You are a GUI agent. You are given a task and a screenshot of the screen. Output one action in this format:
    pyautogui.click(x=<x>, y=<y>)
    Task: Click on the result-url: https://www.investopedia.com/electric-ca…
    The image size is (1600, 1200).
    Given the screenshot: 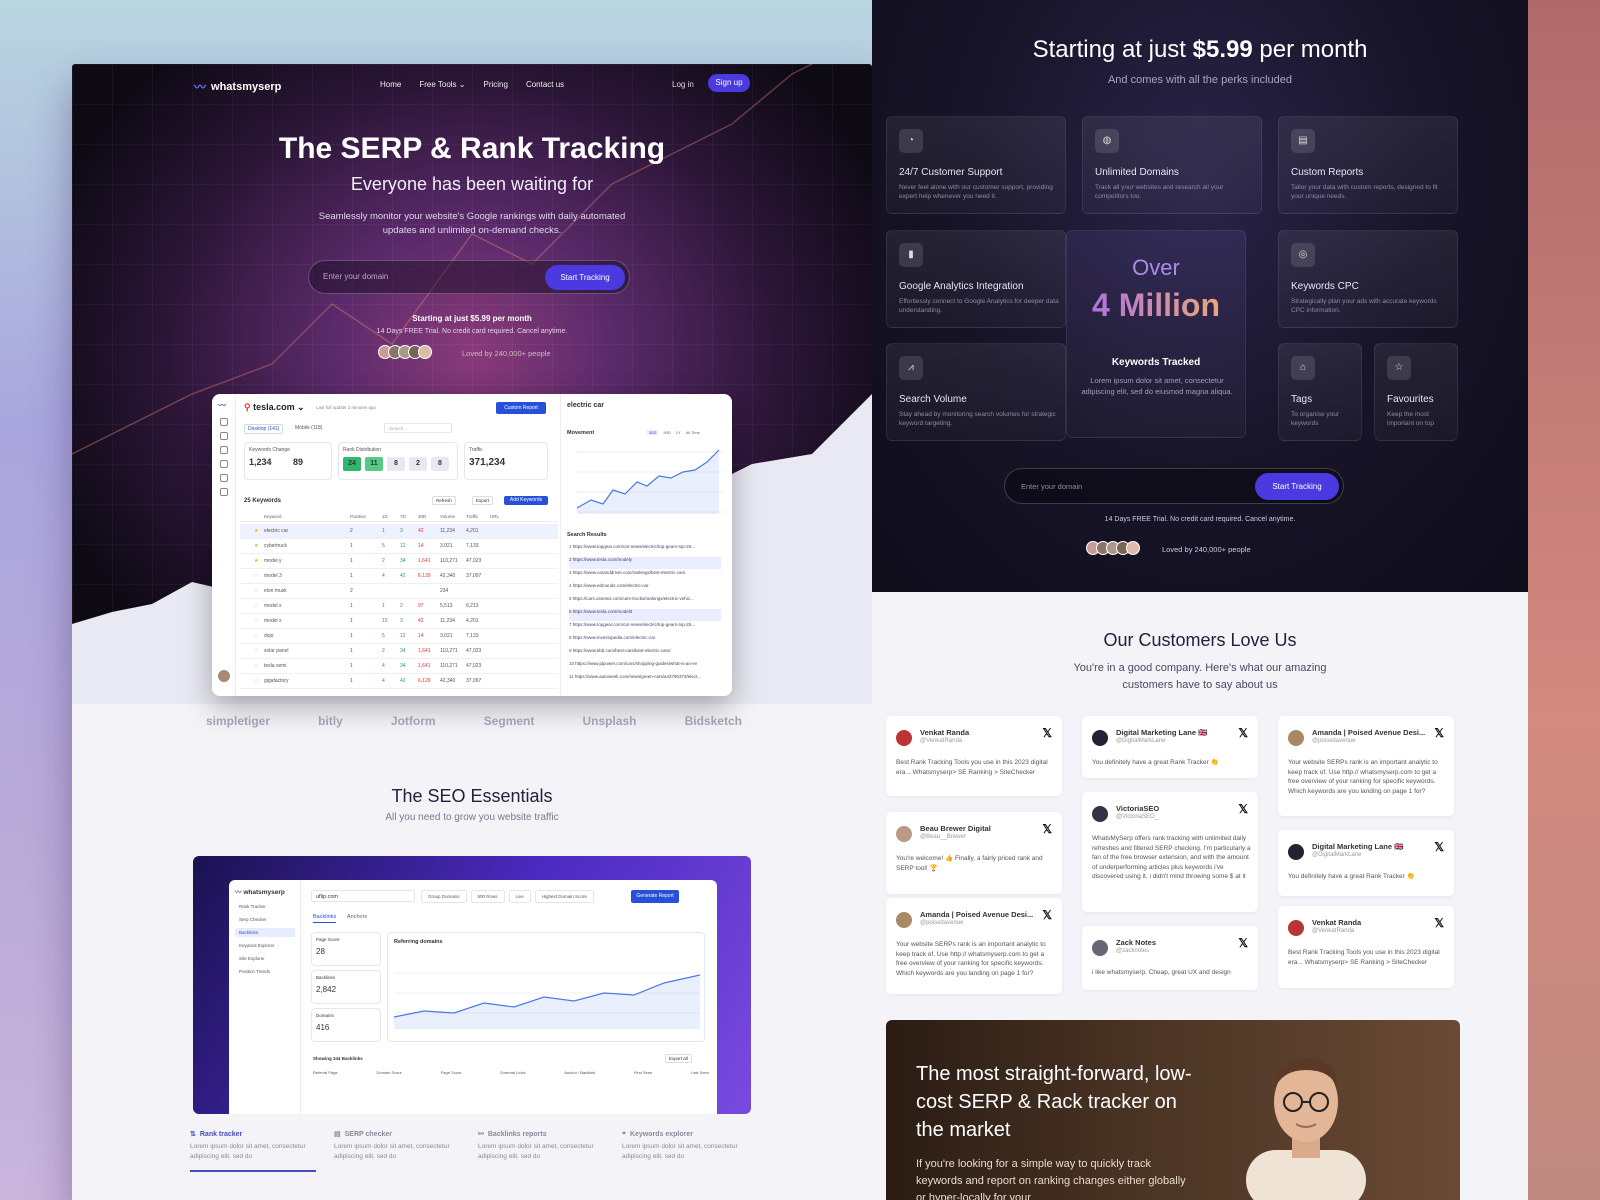 What is the action you would take?
    pyautogui.click(x=614, y=637)
    